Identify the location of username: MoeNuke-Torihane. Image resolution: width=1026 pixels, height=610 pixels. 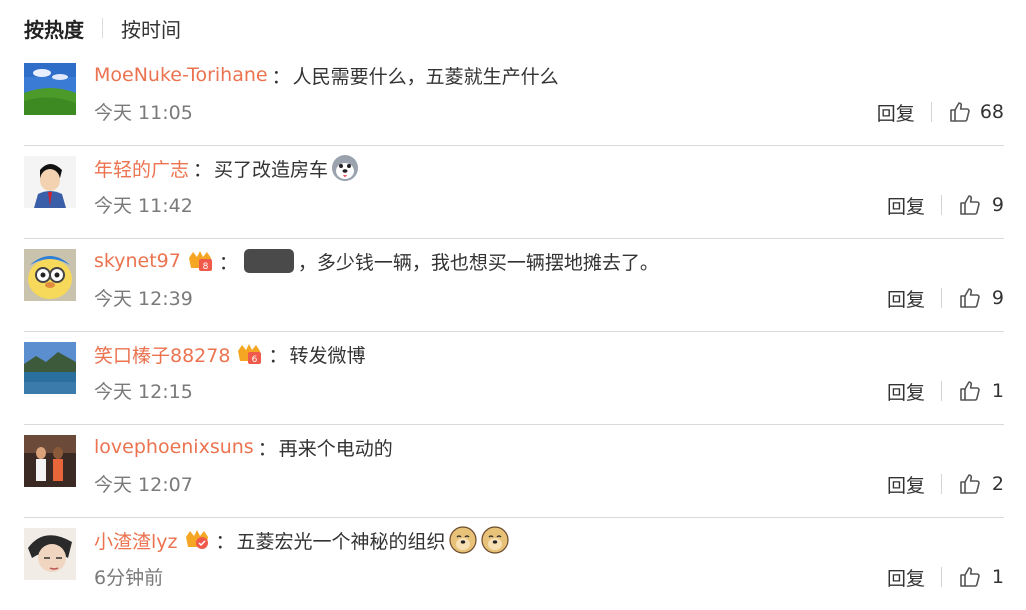
(181, 75).